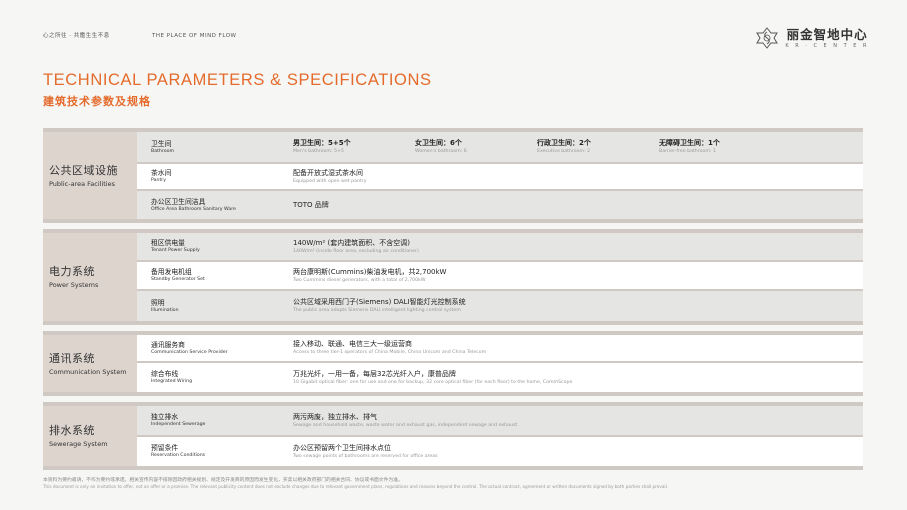 This screenshot has width=907, height=510. Describe the element at coordinates (168, 243) in the screenshot. I see `spec-label-cn: 租区供电量` at that location.